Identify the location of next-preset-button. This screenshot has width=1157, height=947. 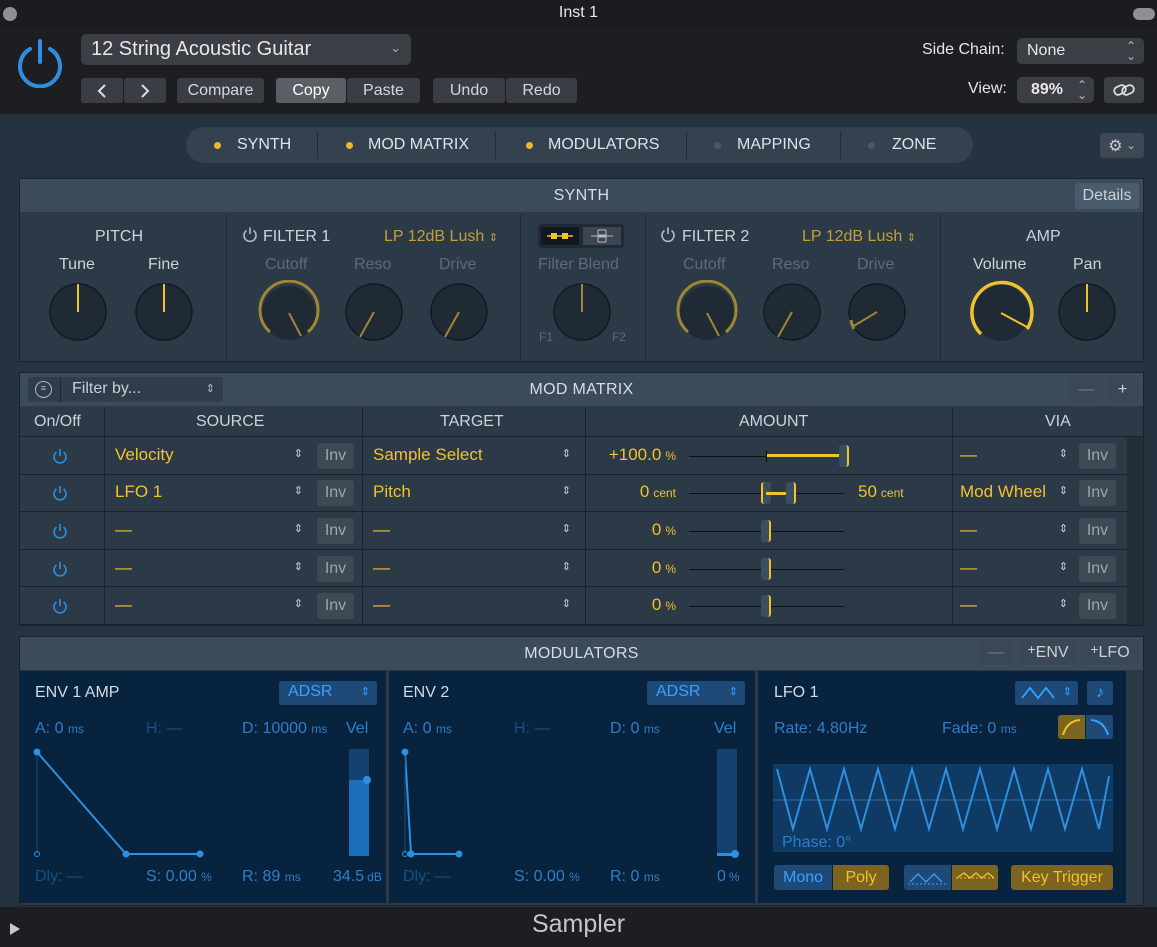
(145, 90).